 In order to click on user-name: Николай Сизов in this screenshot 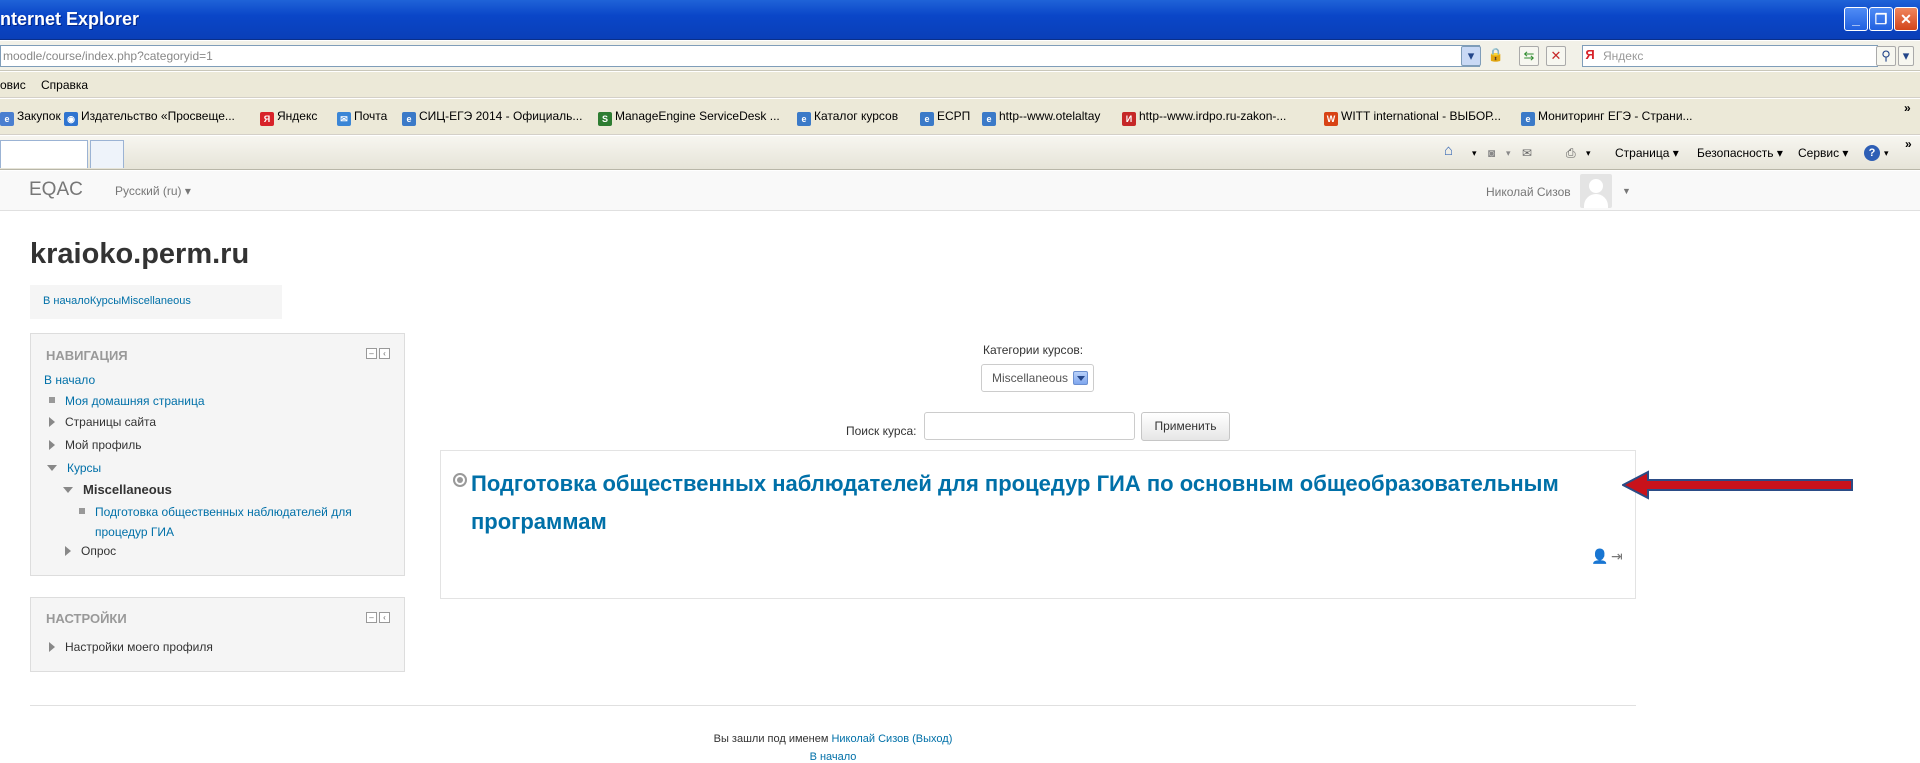, I will do `click(1528, 192)`.